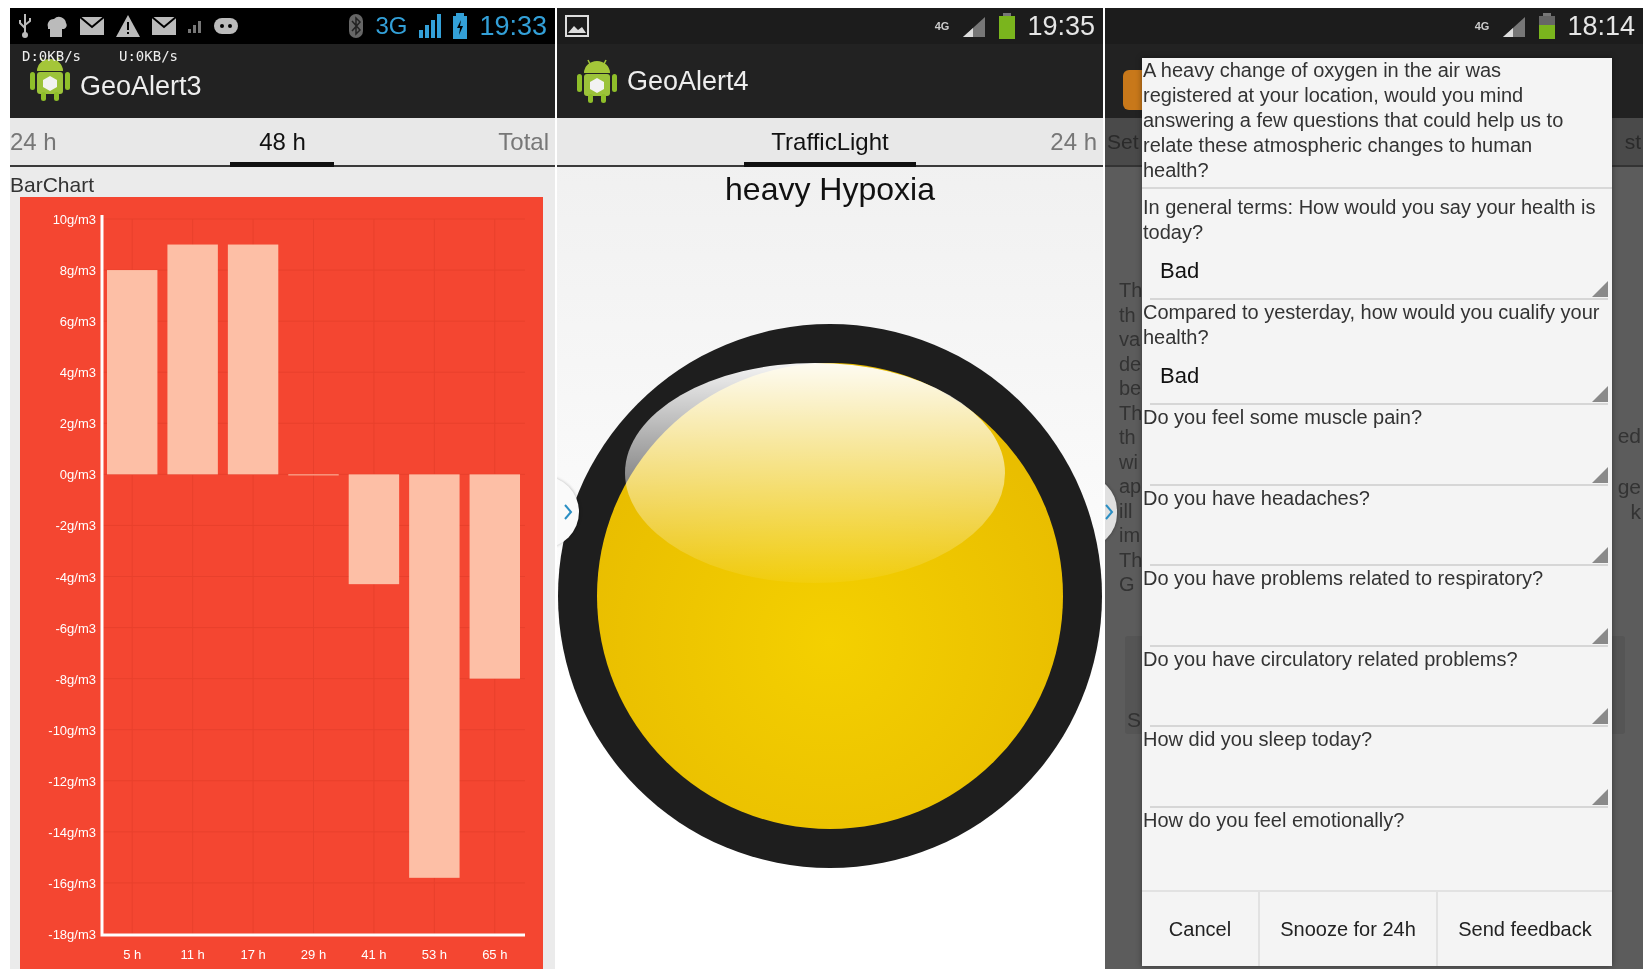 This screenshot has width=1643, height=977. Describe the element at coordinates (1200, 929) in the screenshot. I see `dialog-button: Cancel` at that location.